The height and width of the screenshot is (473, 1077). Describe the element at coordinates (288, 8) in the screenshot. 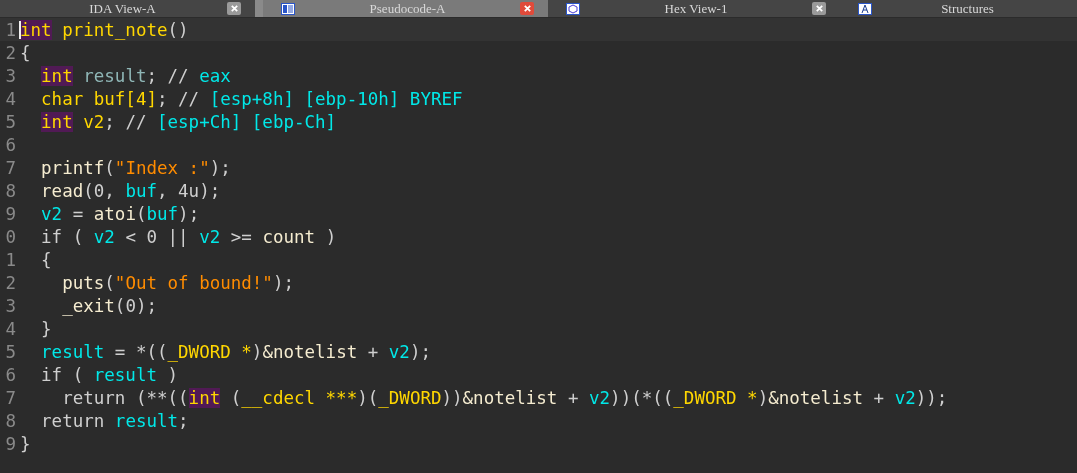

I see `document-icon` at that location.